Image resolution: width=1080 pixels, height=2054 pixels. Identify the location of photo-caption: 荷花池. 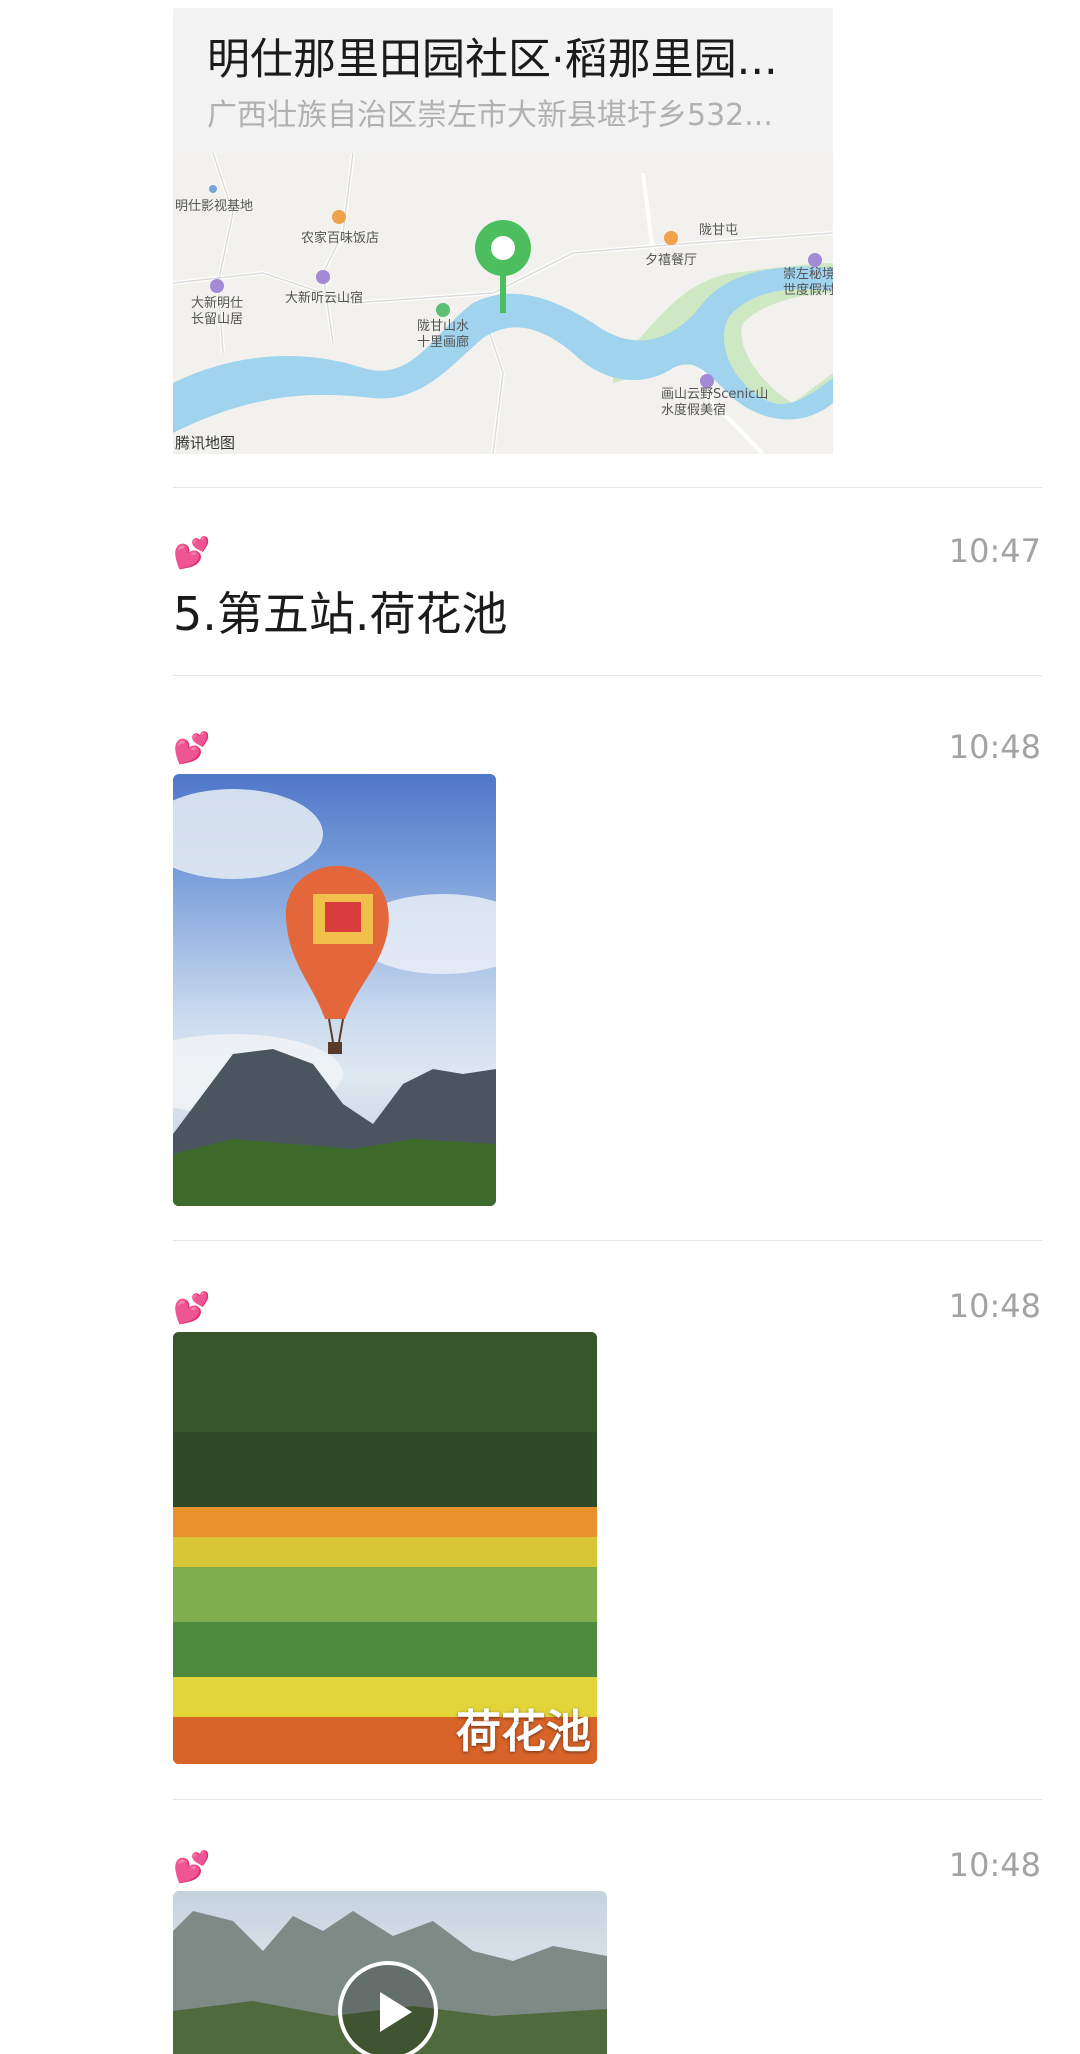
(523, 1731).